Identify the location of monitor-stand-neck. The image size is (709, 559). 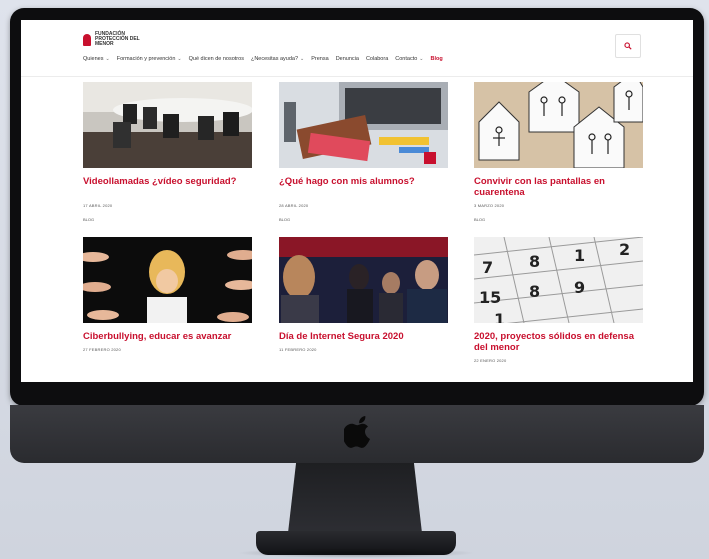
(355, 498).